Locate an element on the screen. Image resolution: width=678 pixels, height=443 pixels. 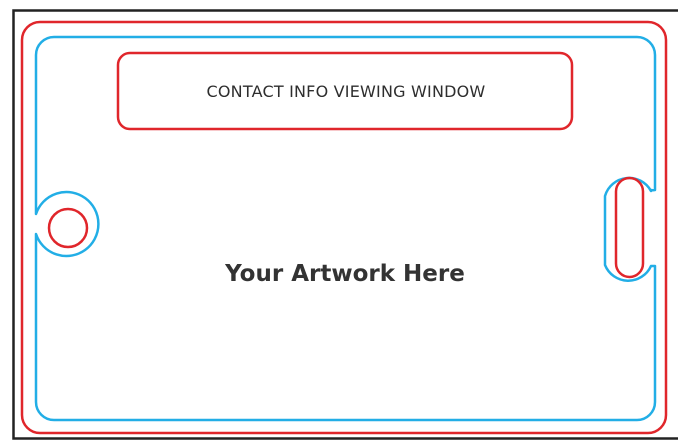
contact-info-window-label: CONTACT INFO VIEWING WINDOW is located at coordinates (346, 91).